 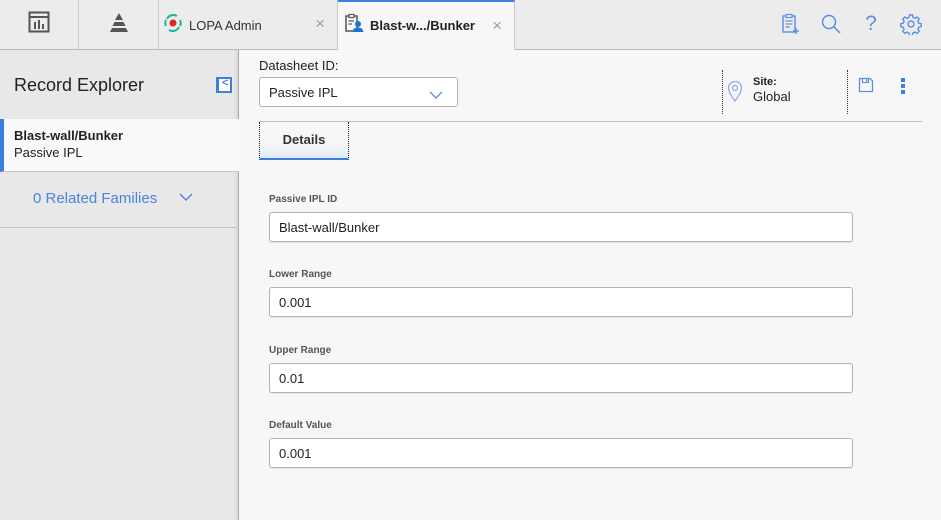 What do you see at coordinates (79, 85) in the screenshot?
I see `record-explorer-title: Record Explorer` at bounding box center [79, 85].